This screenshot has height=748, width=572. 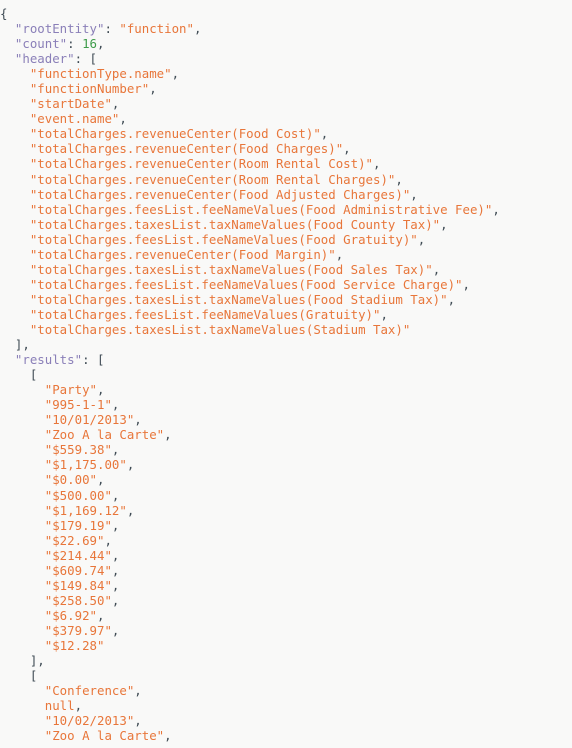 I want to click on json-result-cell: "$0.00",, so click(x=74, y=480).